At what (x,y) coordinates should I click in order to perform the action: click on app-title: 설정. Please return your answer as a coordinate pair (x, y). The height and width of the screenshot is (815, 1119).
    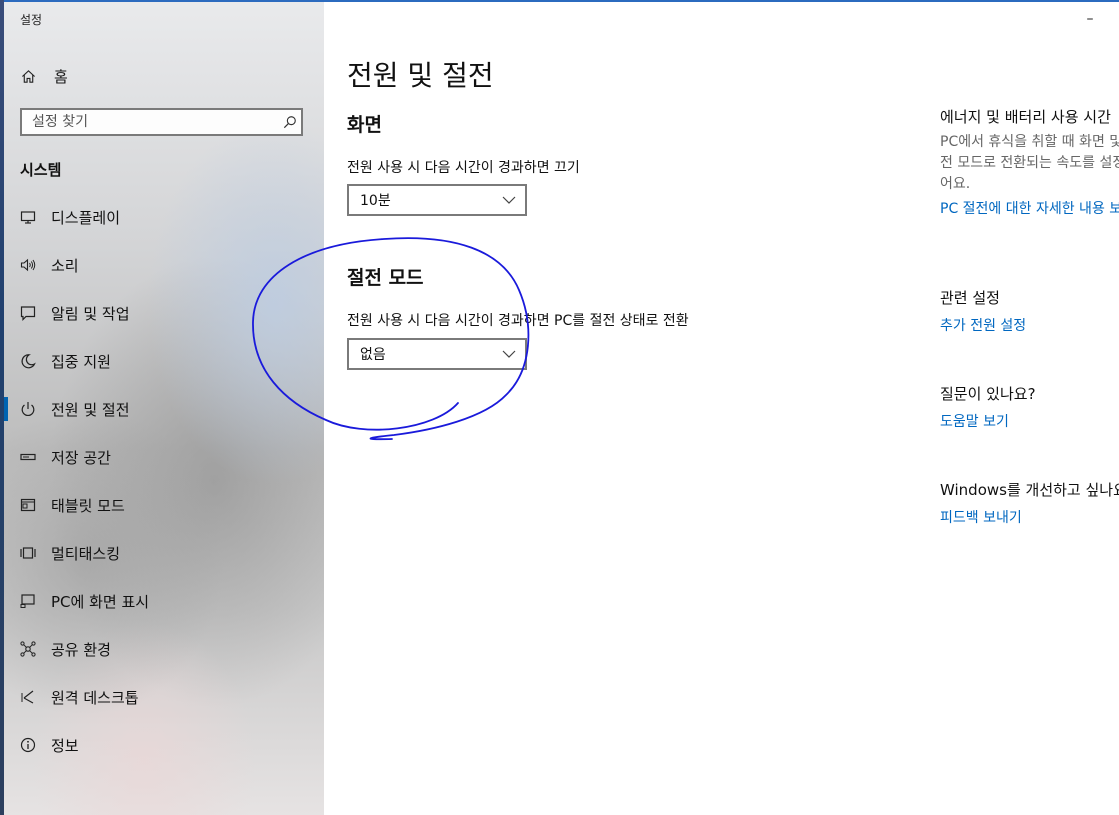
    Looking at the image, I should click on (31, 20).